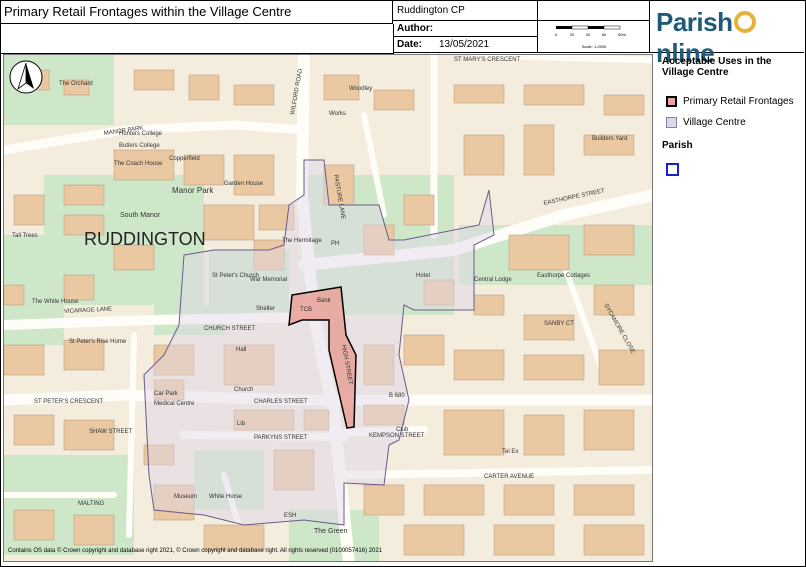  What do you see at coordinates (397, 396) in the screenshot?
I see `road-b680: B 680` at bounding box center [397, 396].